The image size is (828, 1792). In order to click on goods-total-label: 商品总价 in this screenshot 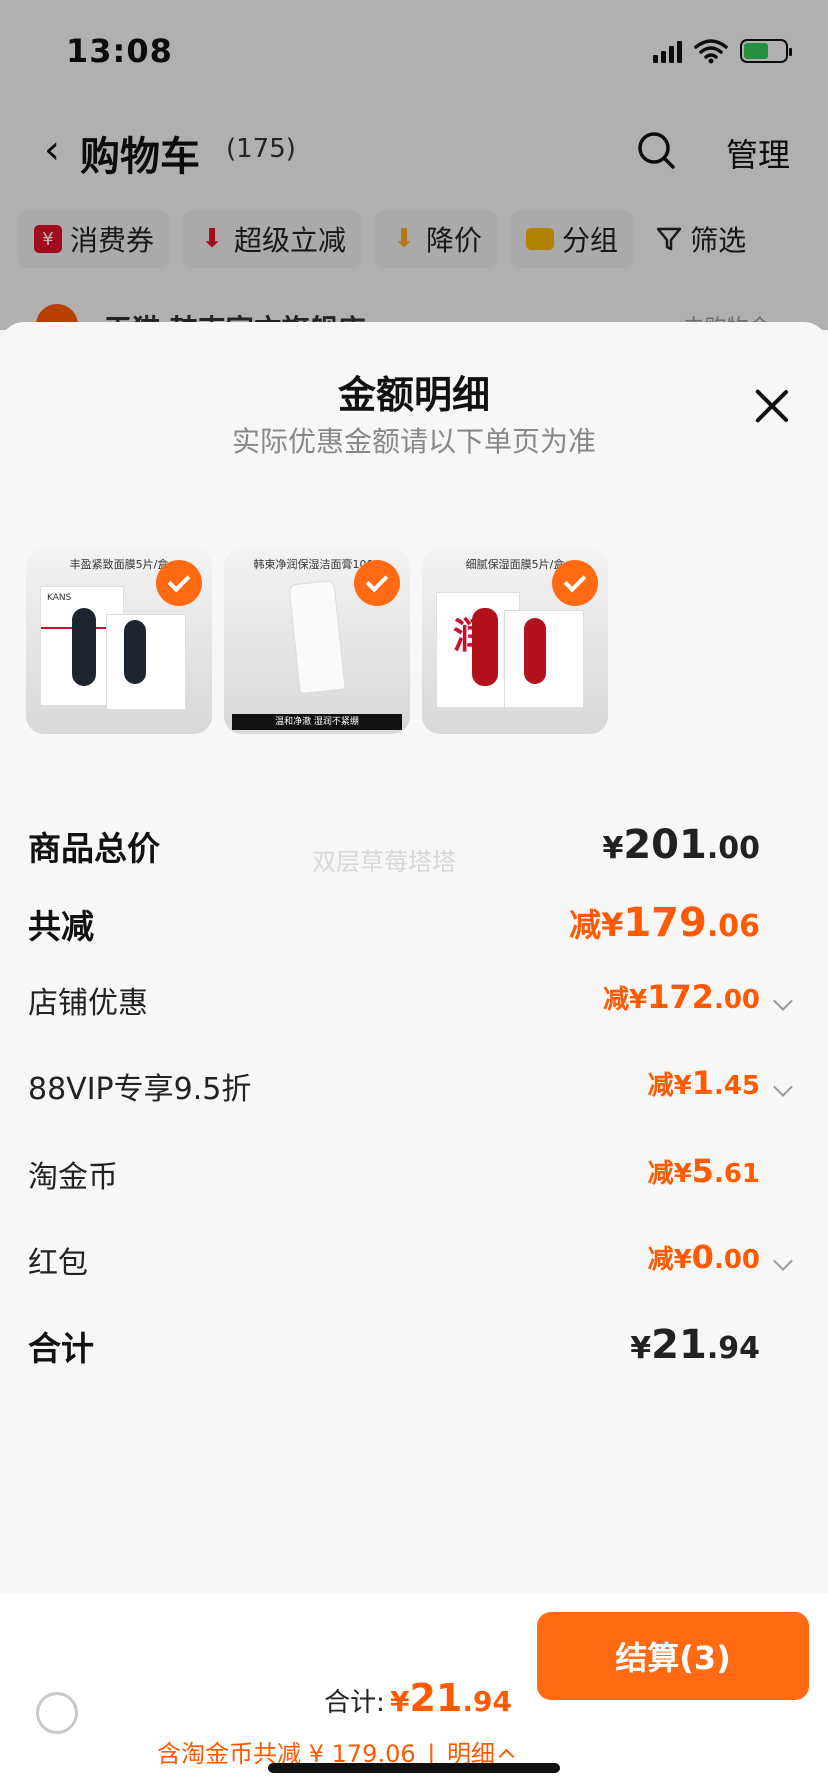, I will do `click(94, 848)`.